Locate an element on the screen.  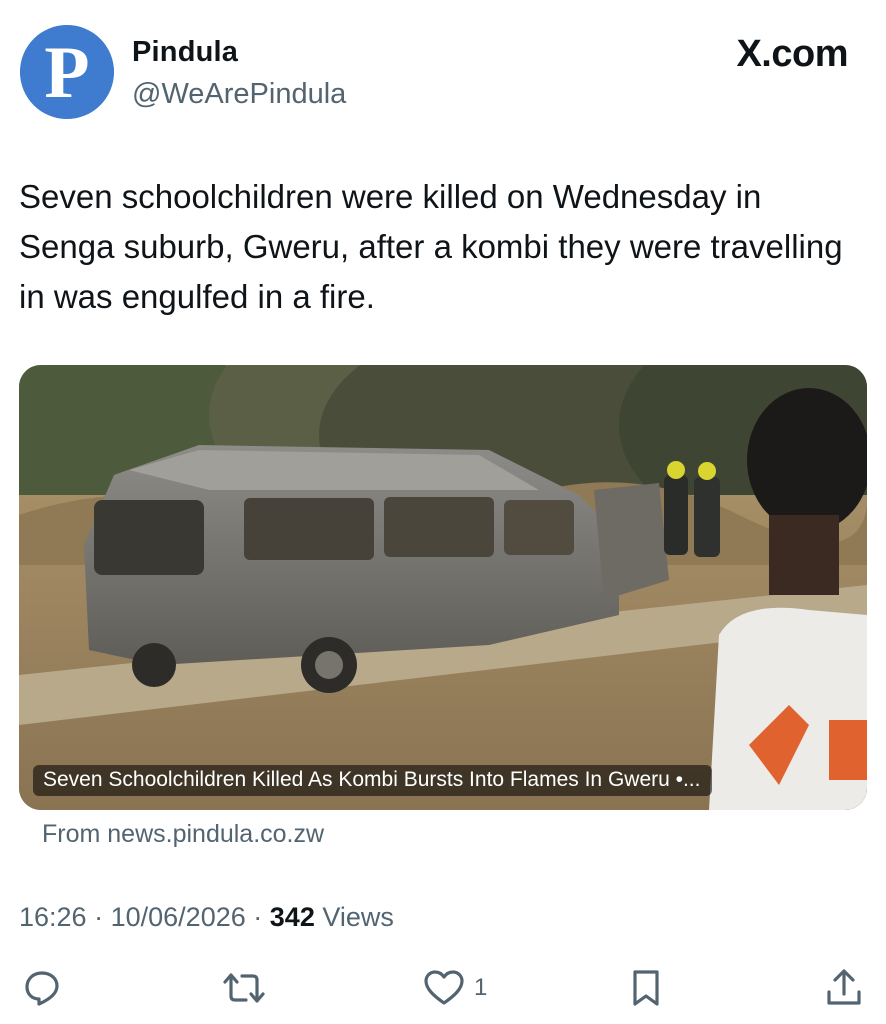
retweet-button is located at coordinates (244, 988).